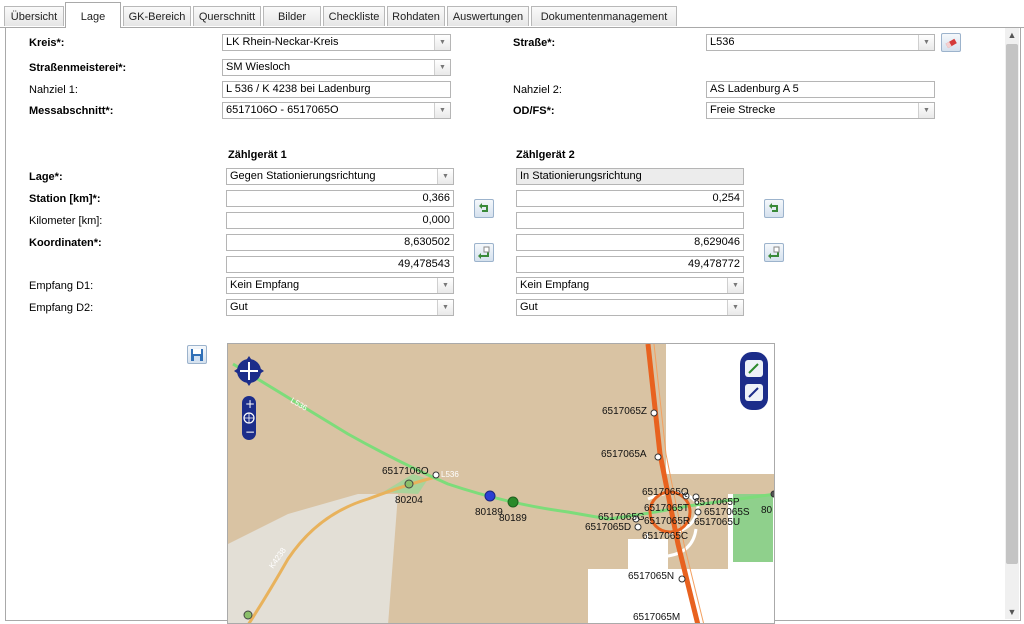 The height and width of the screenshot is (624, 1024). What do you see at coordinates (340, 198) in the screenshot?
I see `d1-station-field: 0,366` at bounding box center [340, 198].